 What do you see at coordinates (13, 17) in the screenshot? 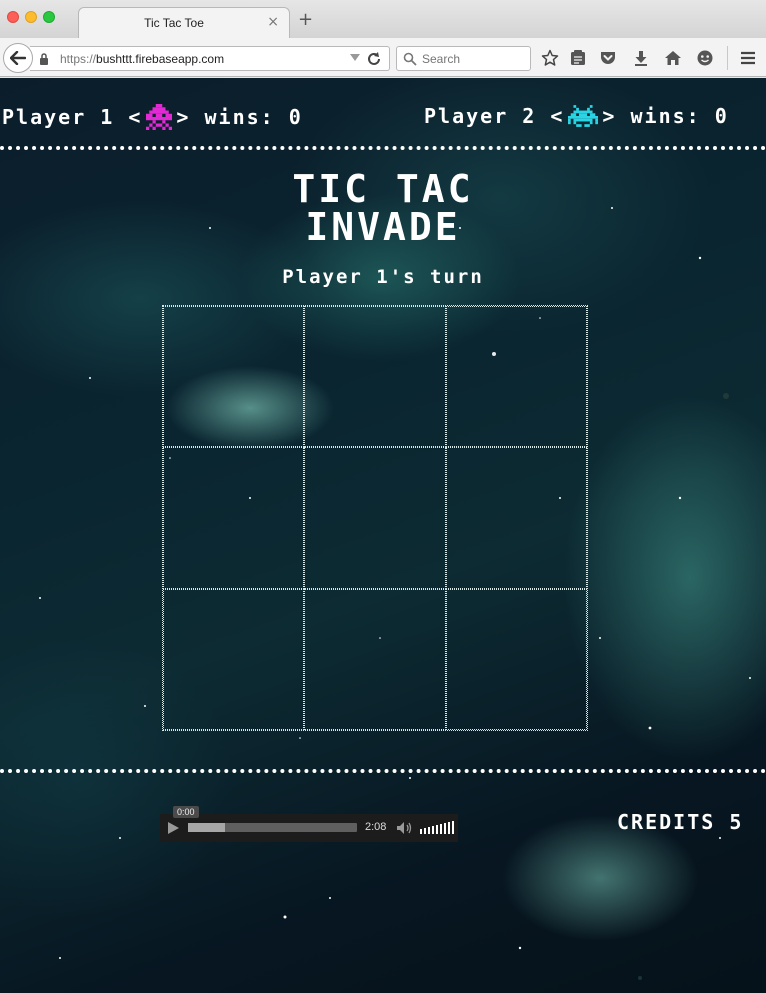
I see `window-close-button` at bounding box center [13, 17].